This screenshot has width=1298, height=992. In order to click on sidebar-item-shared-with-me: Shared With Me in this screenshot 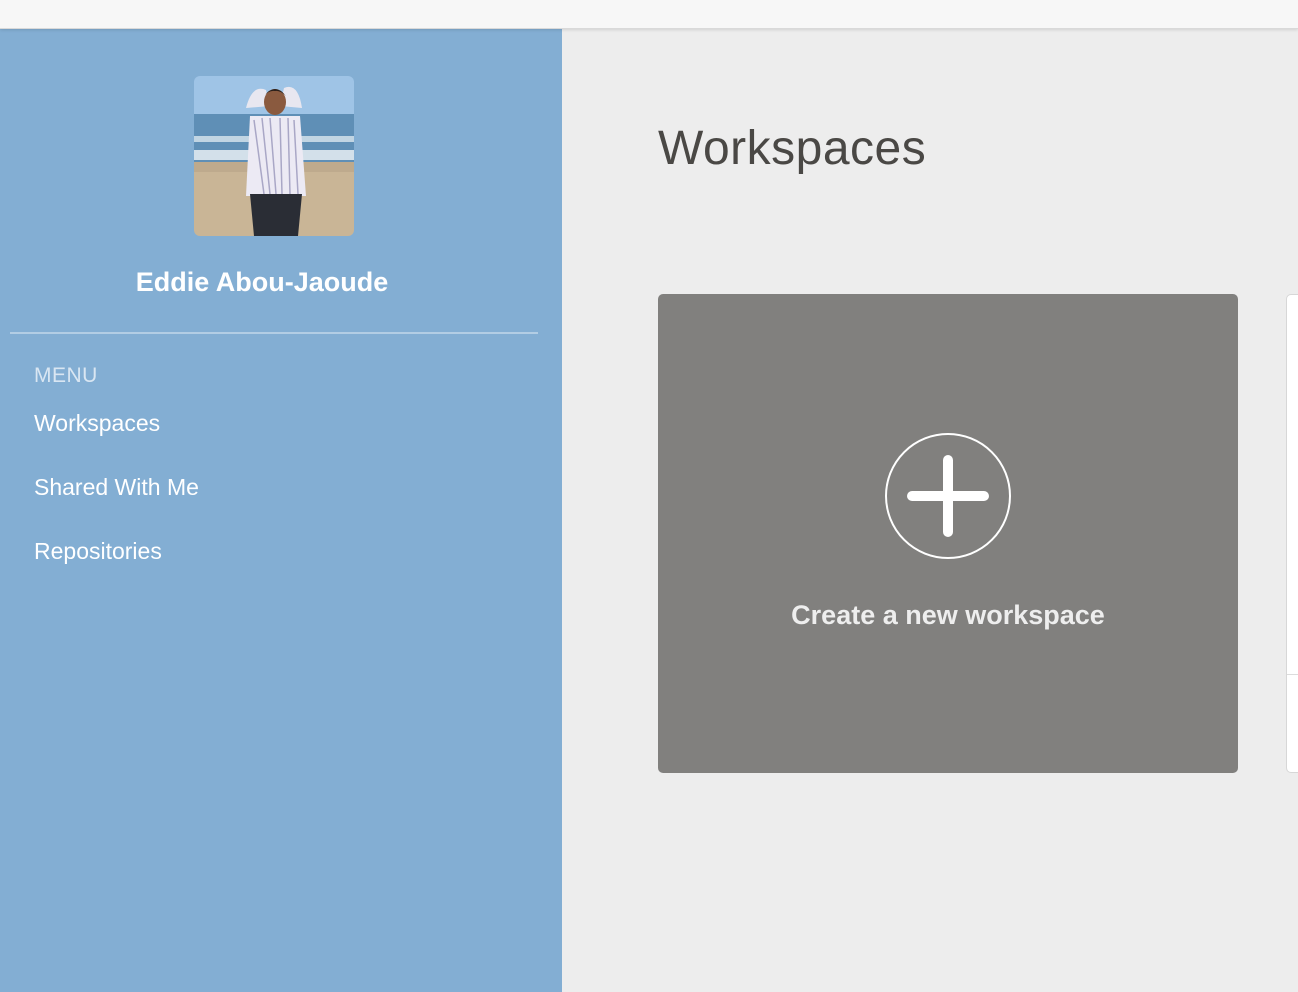, I will do `click(116, 487)`.